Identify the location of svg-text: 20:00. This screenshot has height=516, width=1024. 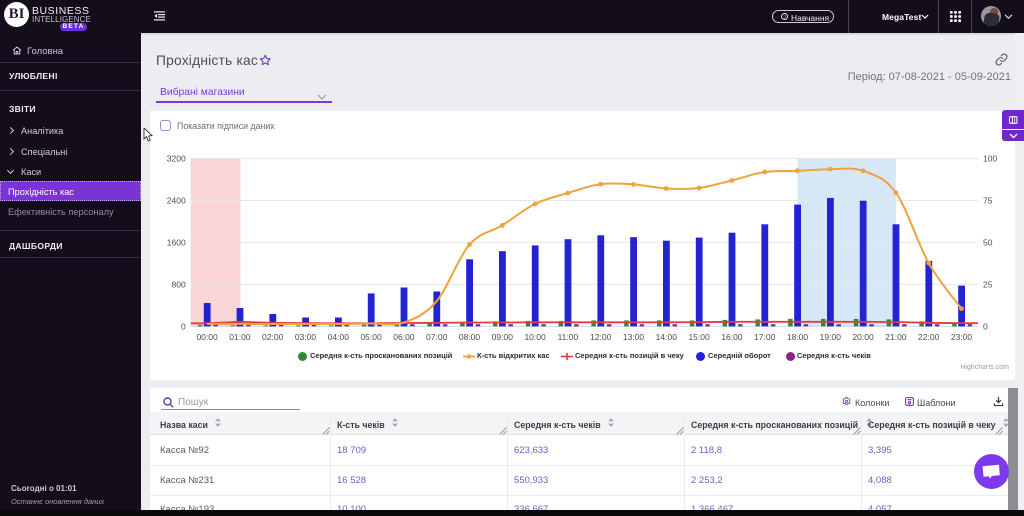
(863, 337).